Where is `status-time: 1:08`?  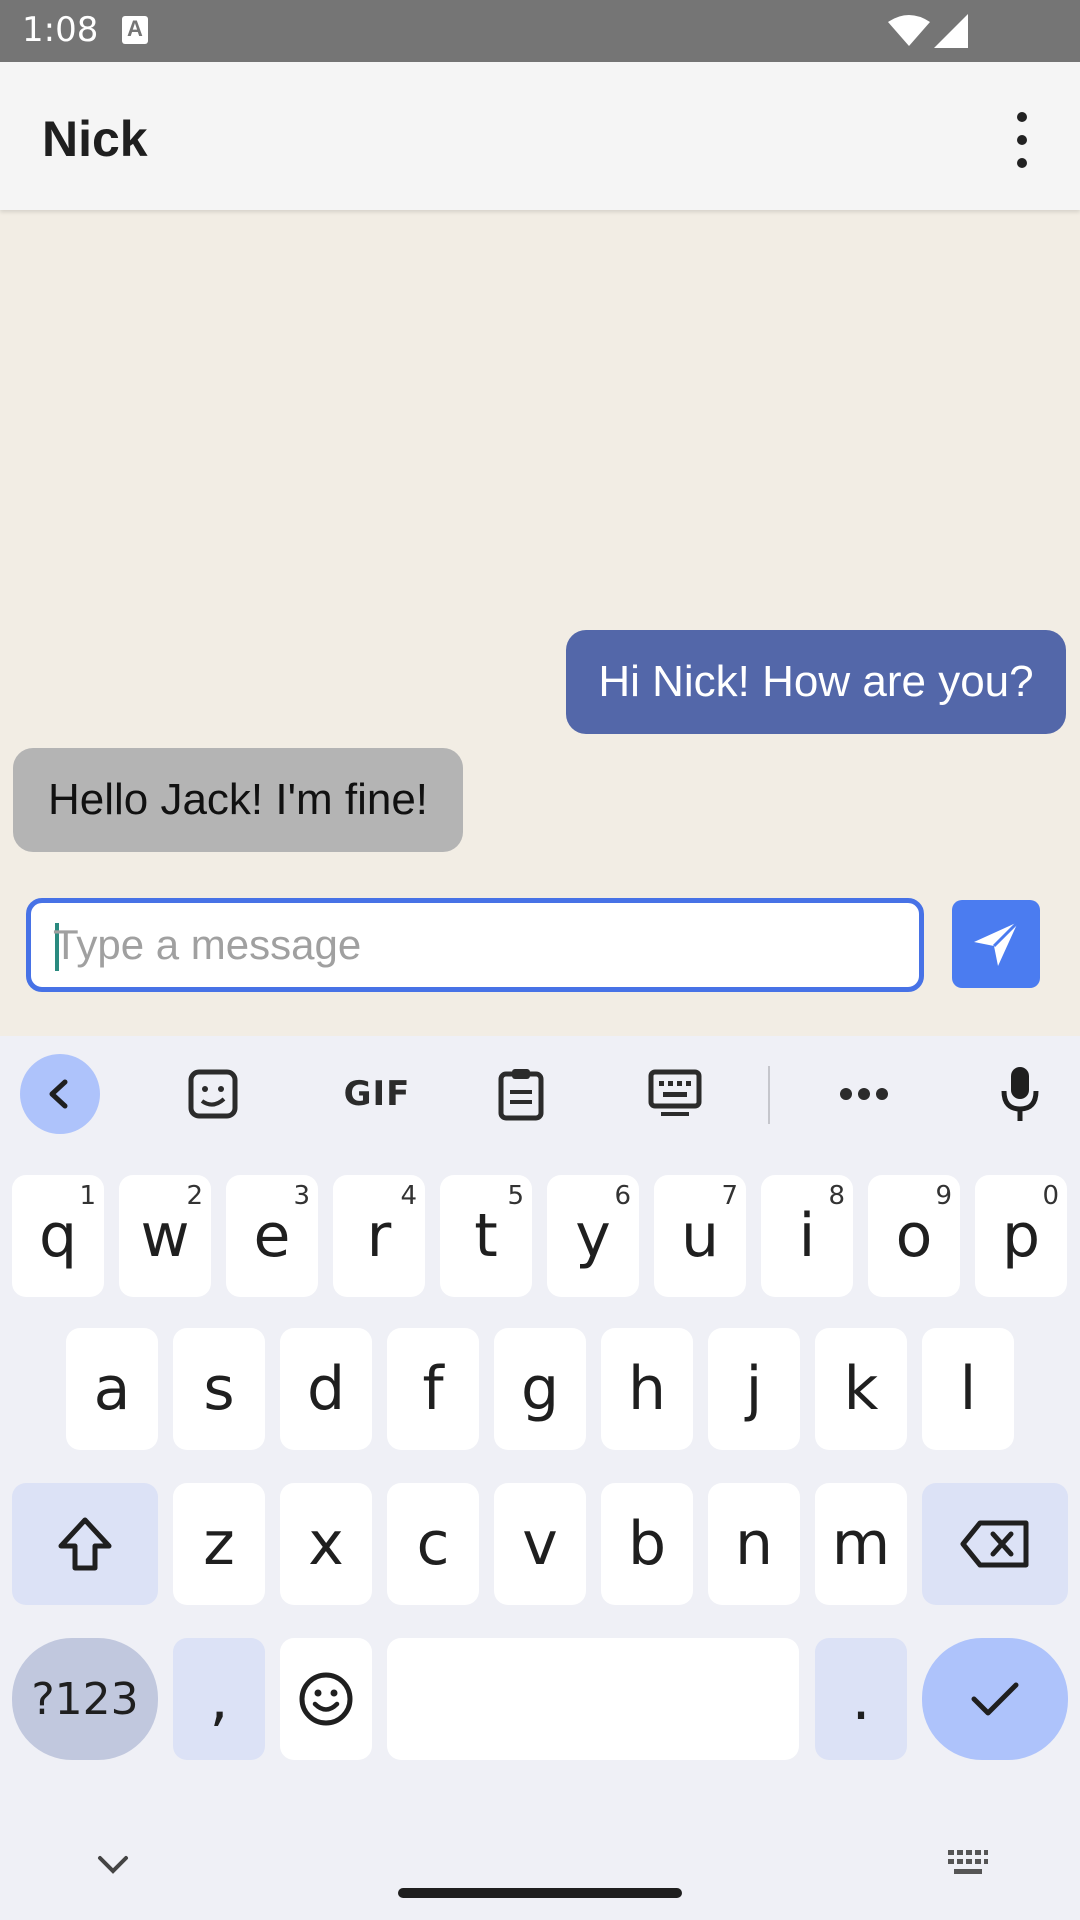 status-time: 1:08 is located at coordinates (60, 30).